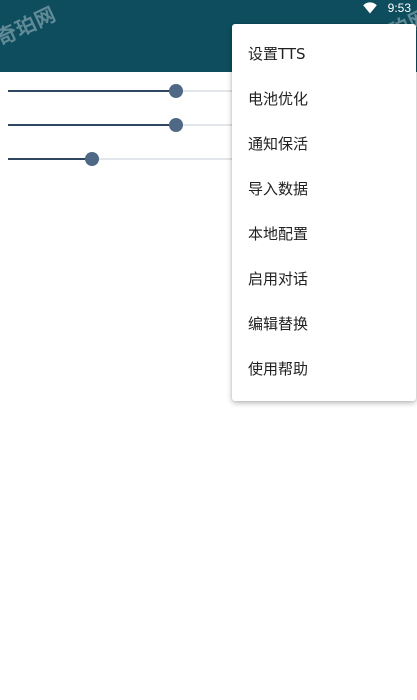 This screenshot has height=700, width=417. Describe the element at coordinates (324, 99) in the screenshot. I see `menu-item-battery-optimization: 电池优化` at that location.